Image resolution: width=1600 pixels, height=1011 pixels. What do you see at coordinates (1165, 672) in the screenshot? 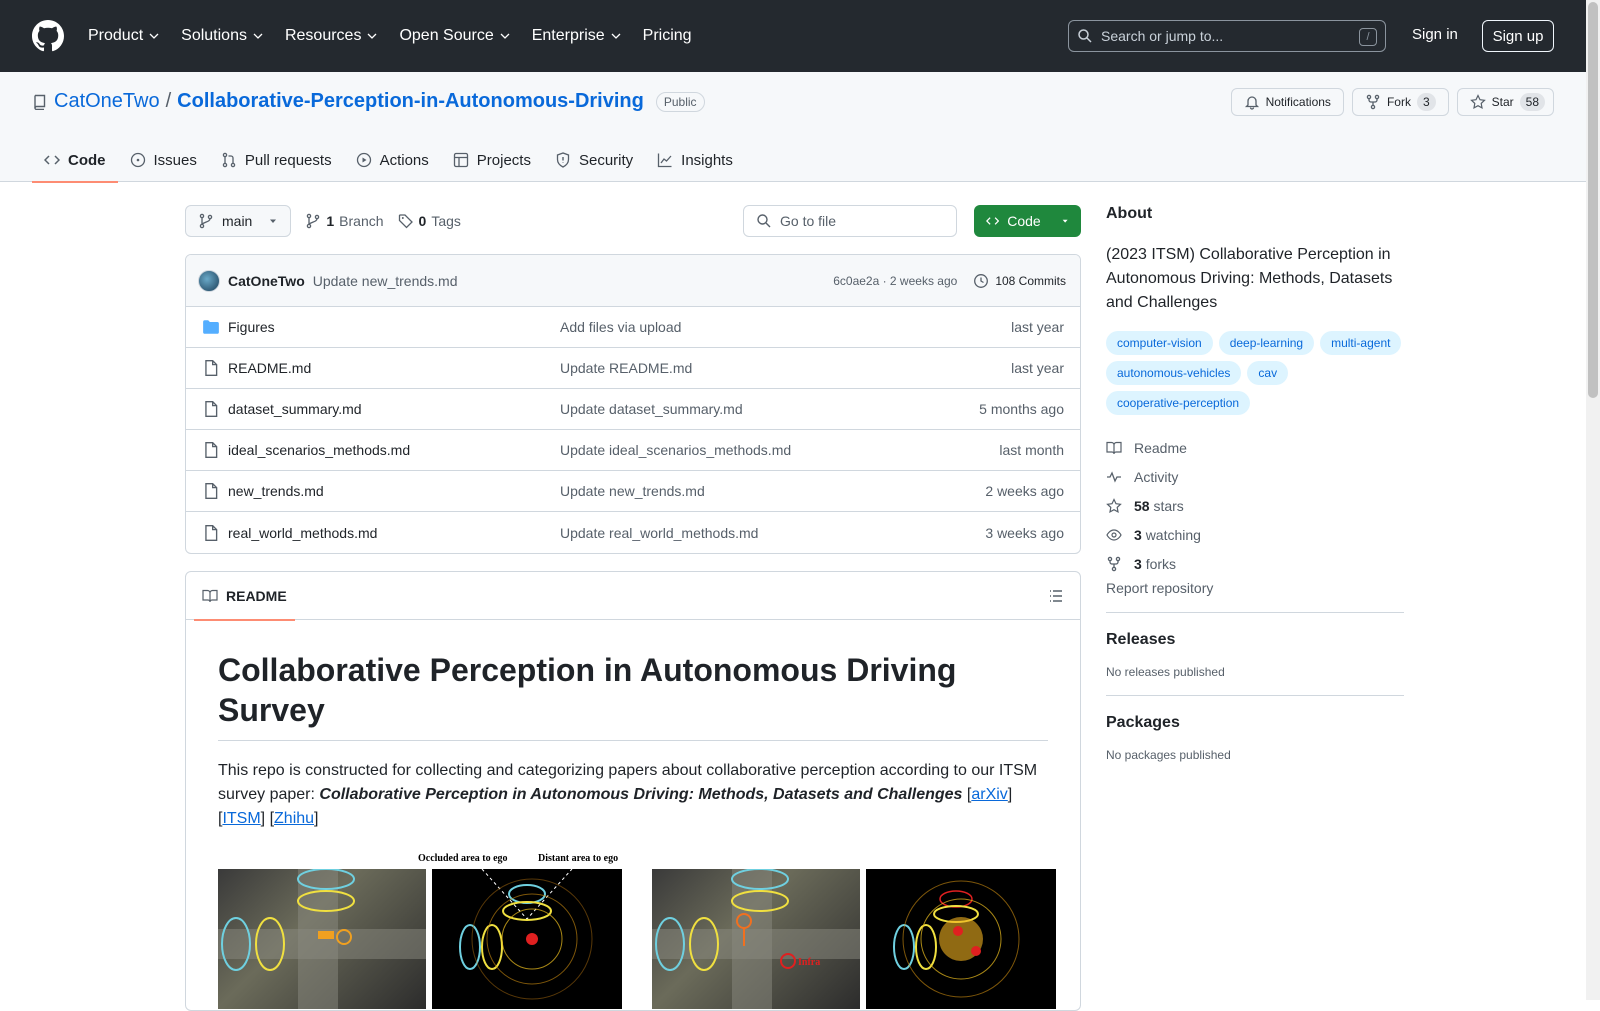
I see `releases-empty-text: No releases published` at bounding box center [1165, 672].